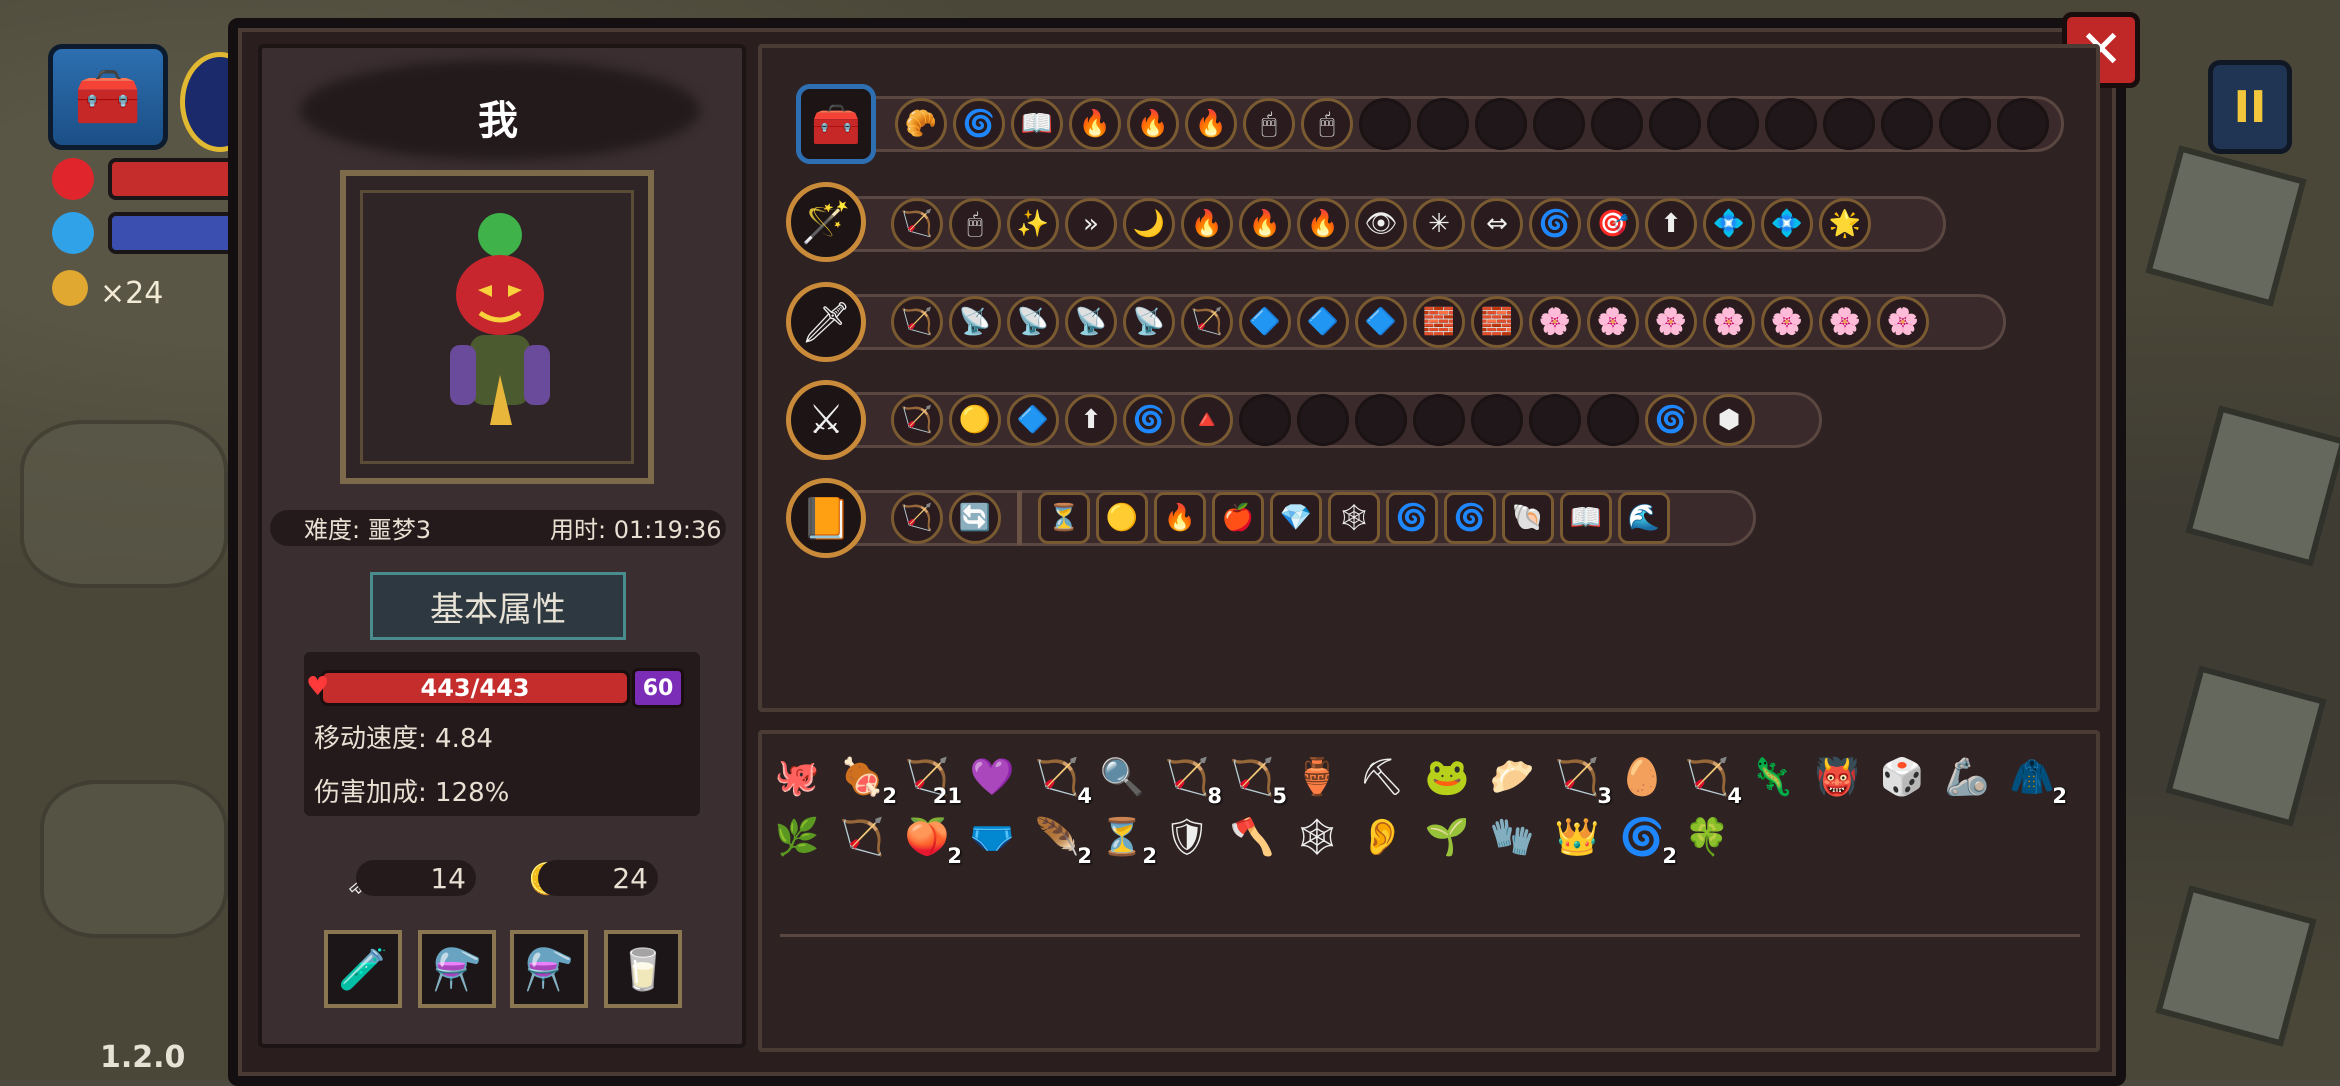 Image resolution: width=2340 pixels, height=1086 pixels. What do you see at coordinates (1439, 322) in the screenshot?
I see `loadout-slot: 🧱` at bounding box center [1439, 322].